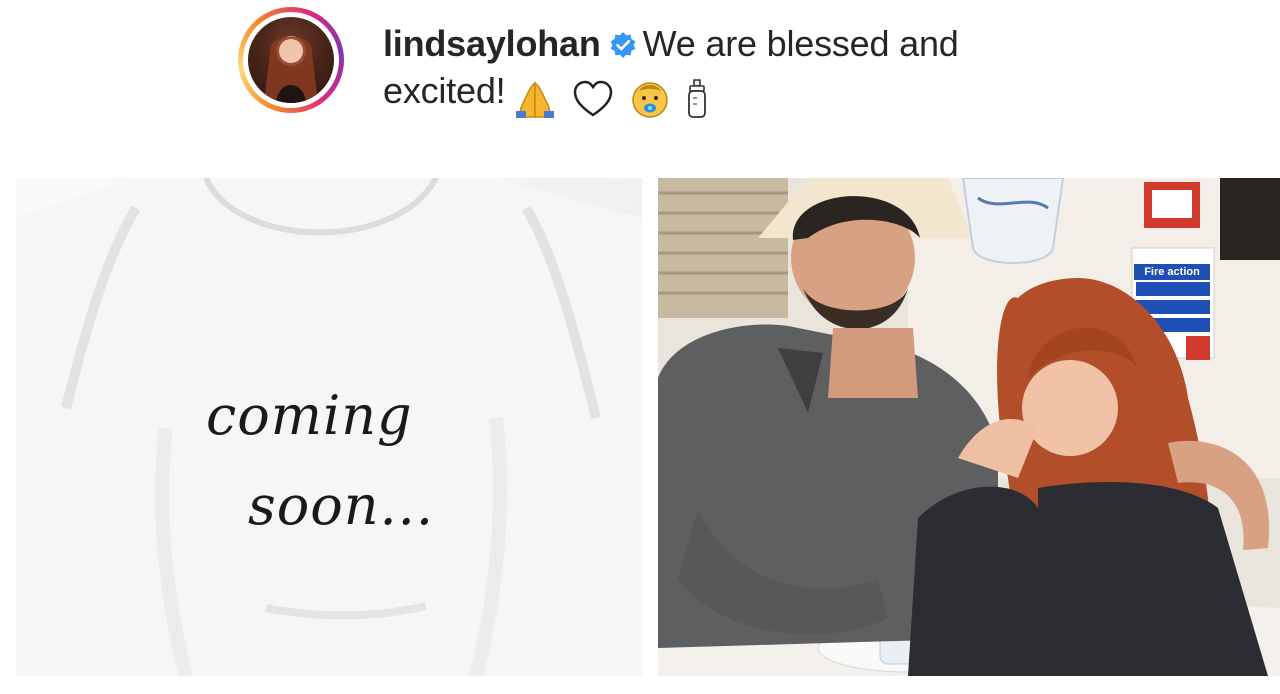 The image size is (1280, 694). Describe the element at coordinates (713, 70) in the screenshot. I see `post-caption: lindsaylohan We are blessed and excited!` at that location.